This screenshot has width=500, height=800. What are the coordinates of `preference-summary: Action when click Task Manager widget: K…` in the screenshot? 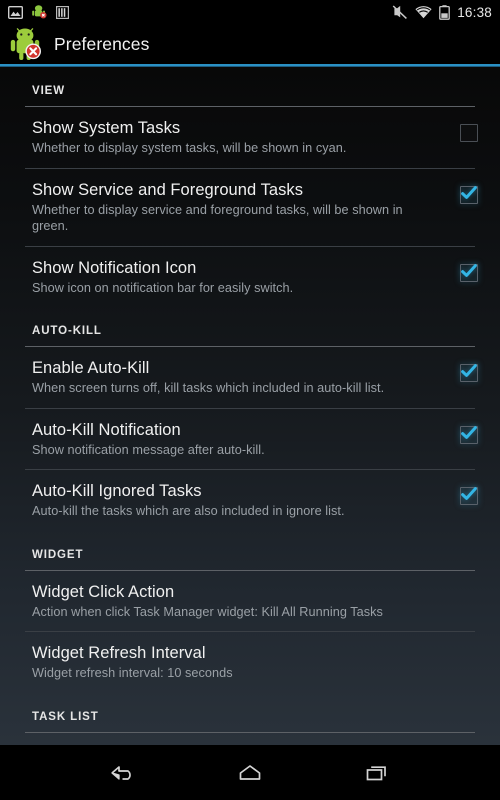 It's located at (207, 611).